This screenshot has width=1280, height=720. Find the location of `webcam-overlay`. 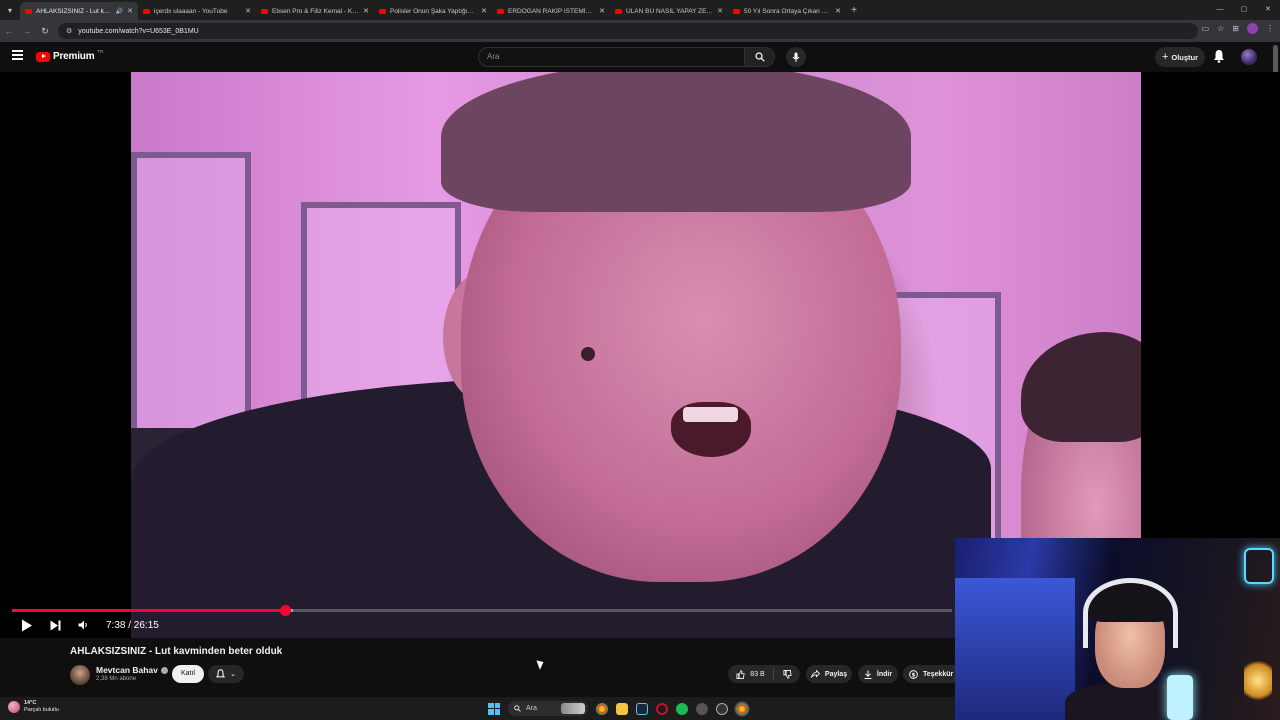

webcam-overlay is located at coordinates (1117, 629).